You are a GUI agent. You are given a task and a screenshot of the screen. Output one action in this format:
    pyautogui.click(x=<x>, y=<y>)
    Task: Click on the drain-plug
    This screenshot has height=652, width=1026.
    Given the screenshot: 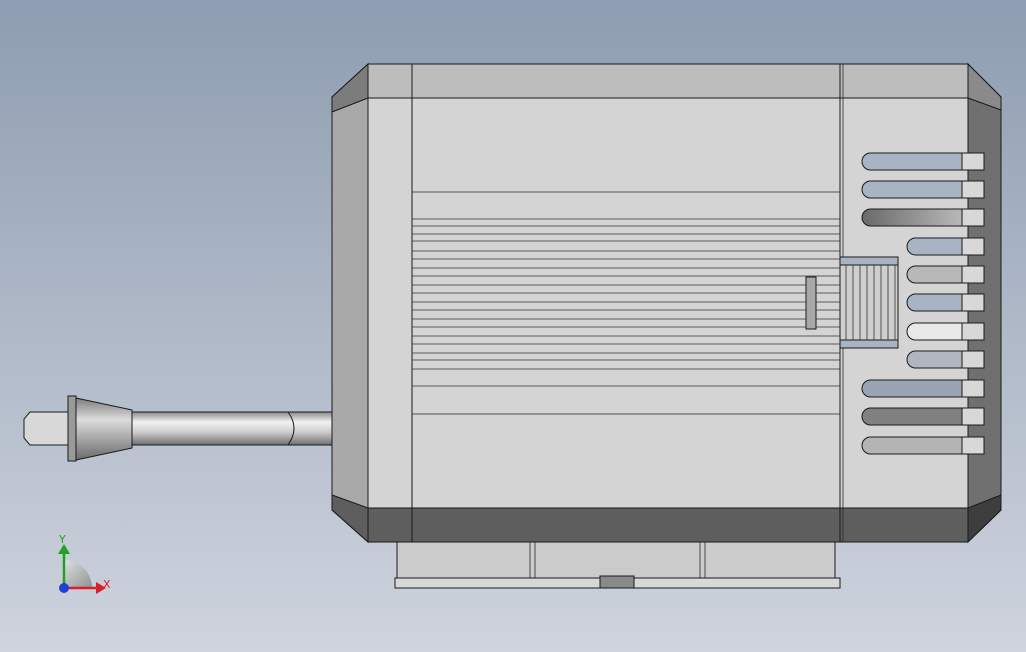 What is the action you would take?
    pyautogui.click(x=617, y=582)
    